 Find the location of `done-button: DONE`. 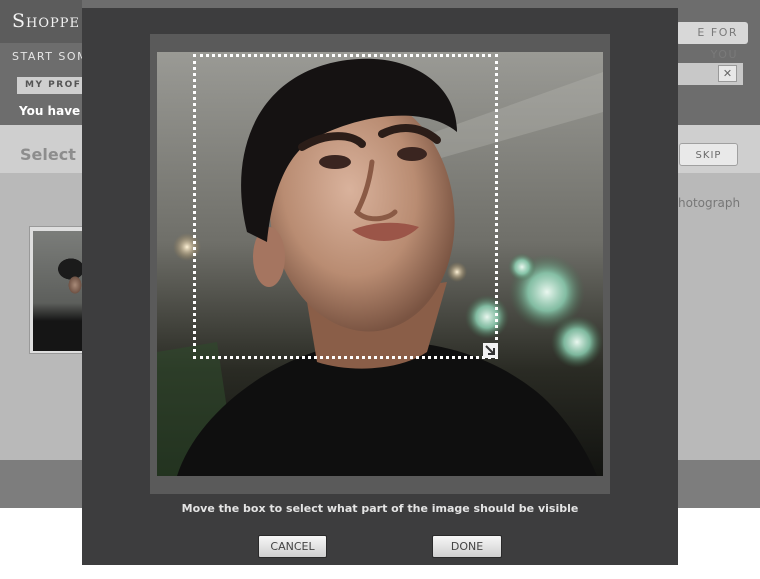

done-button: DONE is located at coordinates (467, 546).